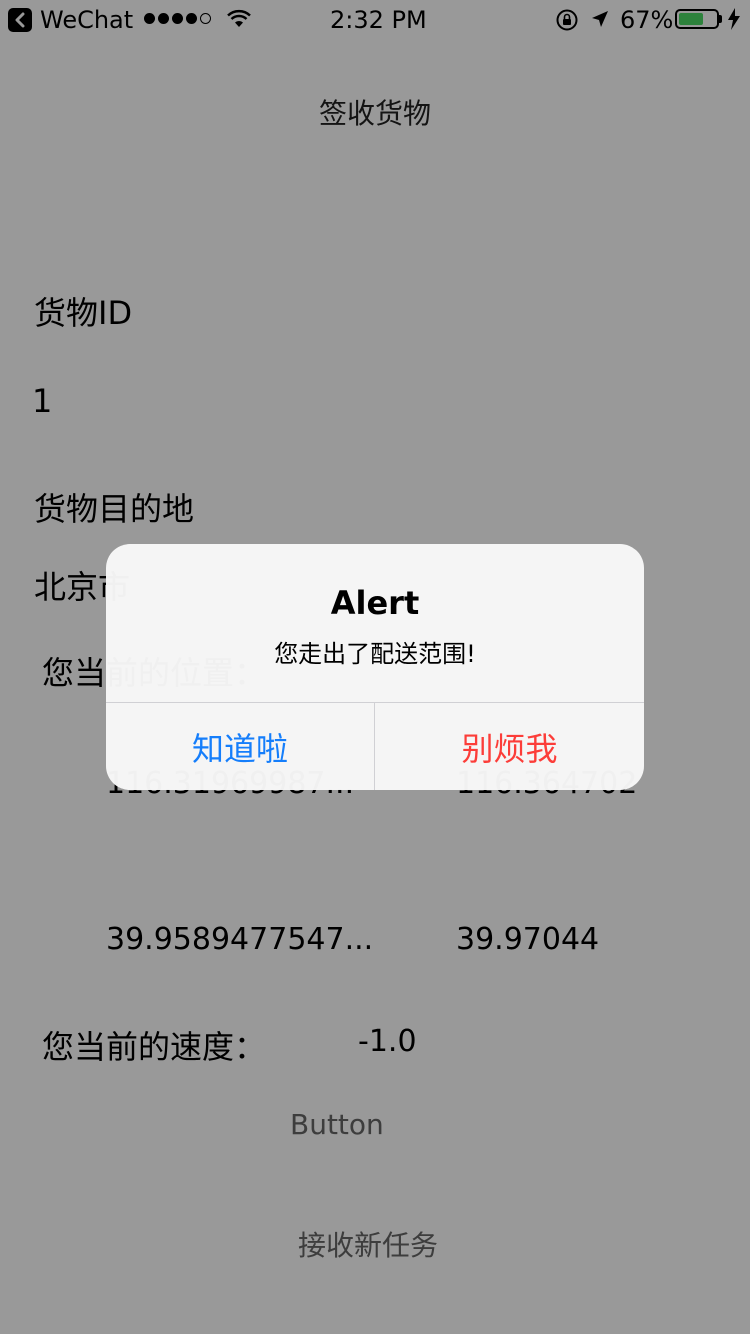  I want to click on alert-dialog: Alert 您走出了配送范围! 知道啦 别烦我, so click(375, 667).